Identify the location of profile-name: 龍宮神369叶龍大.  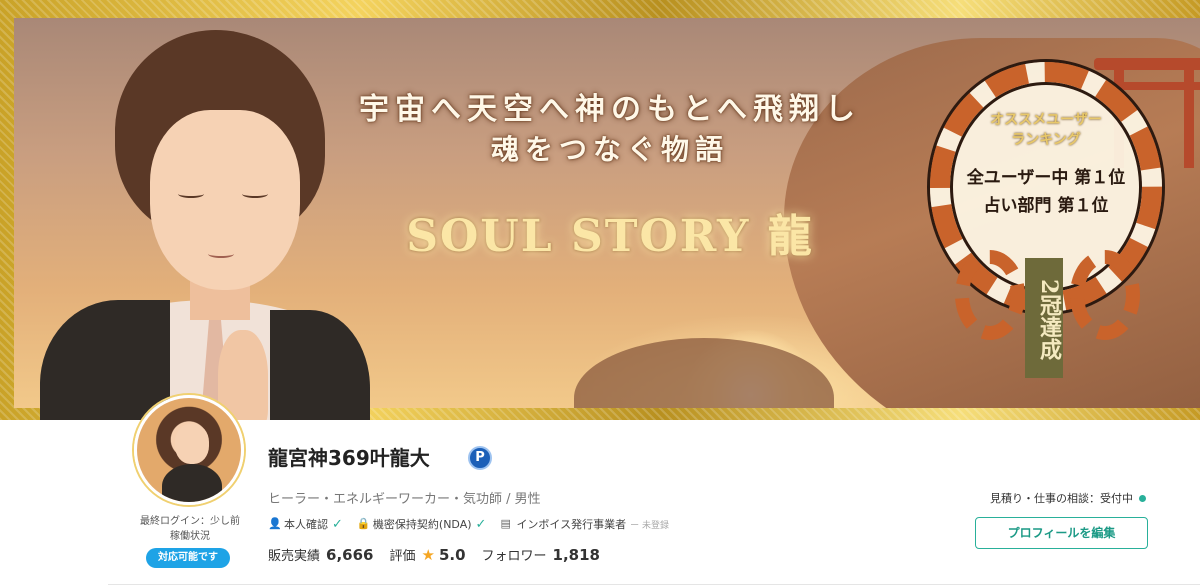
(349, 458).